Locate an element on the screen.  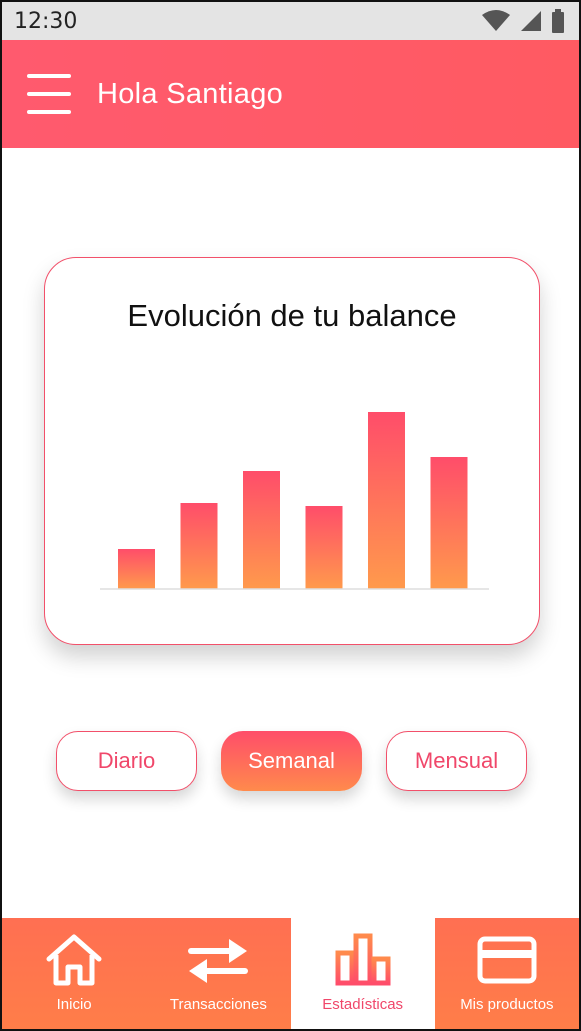
nav-item-mis-productos: Mis productos is located at coordinates (506, 973).